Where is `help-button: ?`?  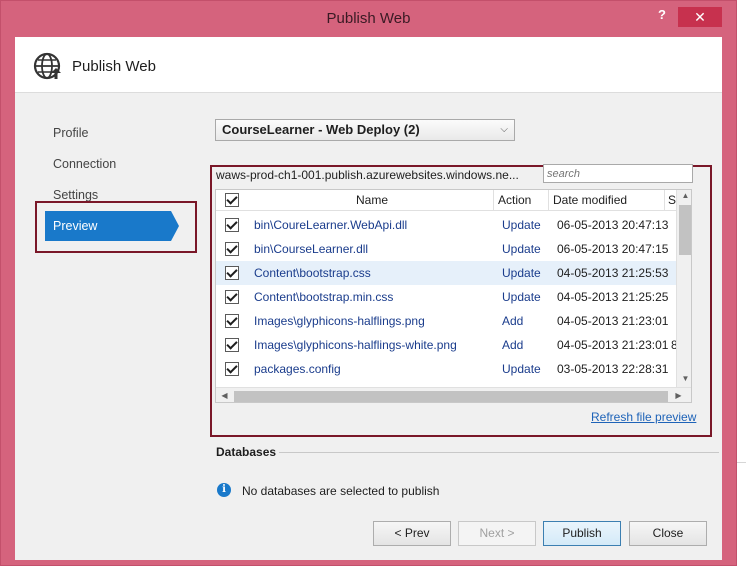 help-button: ? is located at coordinates (662, 16).